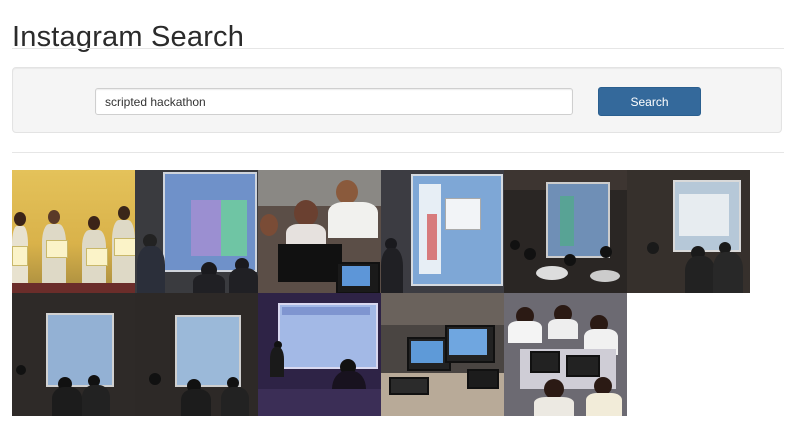 Image resolution: width=800 pixels, height=430 pixels. I want to click on search-panel: Search, so click(397, 100).